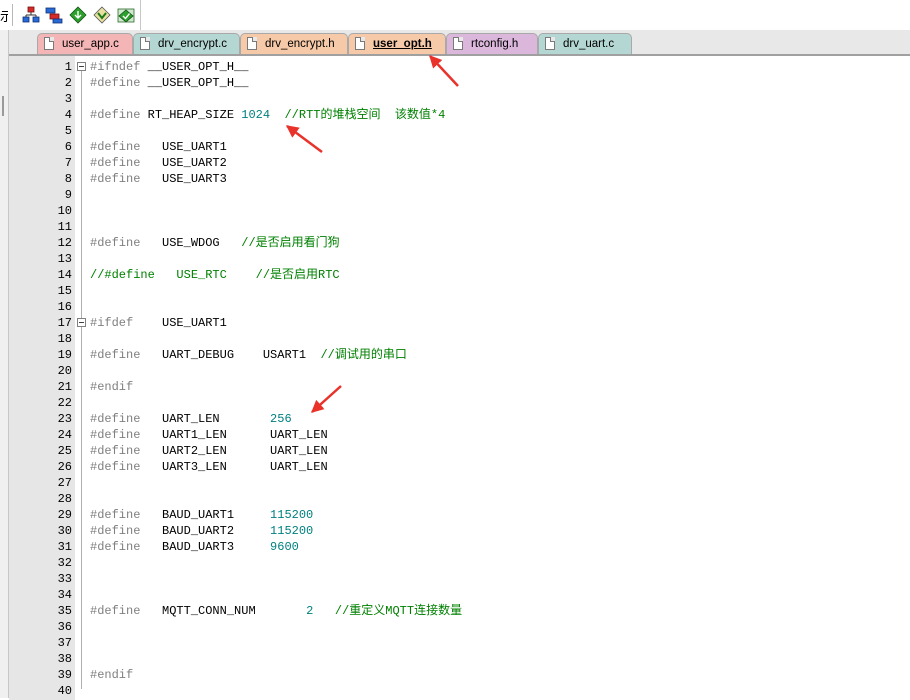 The height and width of the screenshot is (700, 910). What do you see at coordinates (102, 15) in the screenshot?
I see `debug-icon` at bounding box center [102, 15].